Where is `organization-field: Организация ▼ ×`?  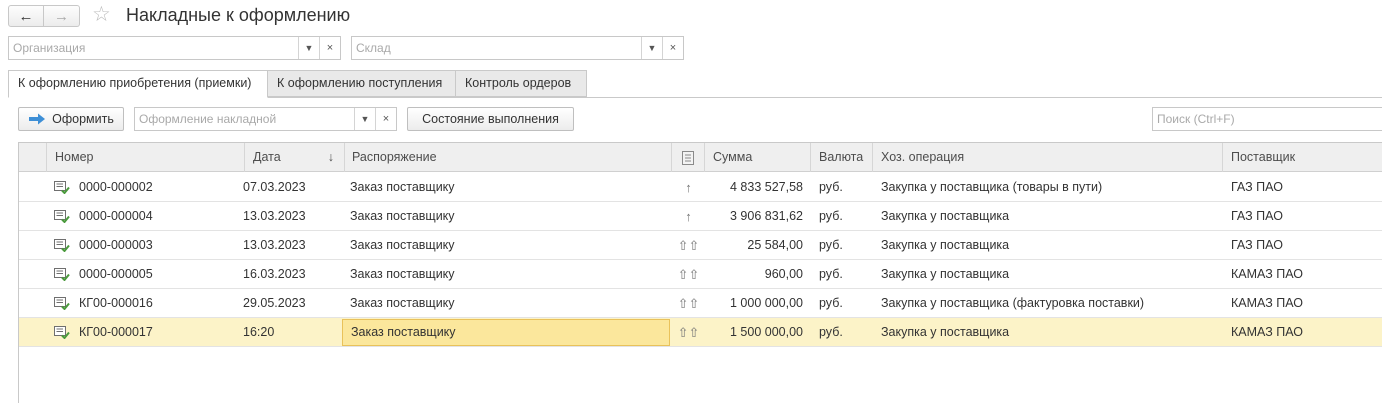
organization-field: Организация ▼ × is located at coordinates (174, 48).